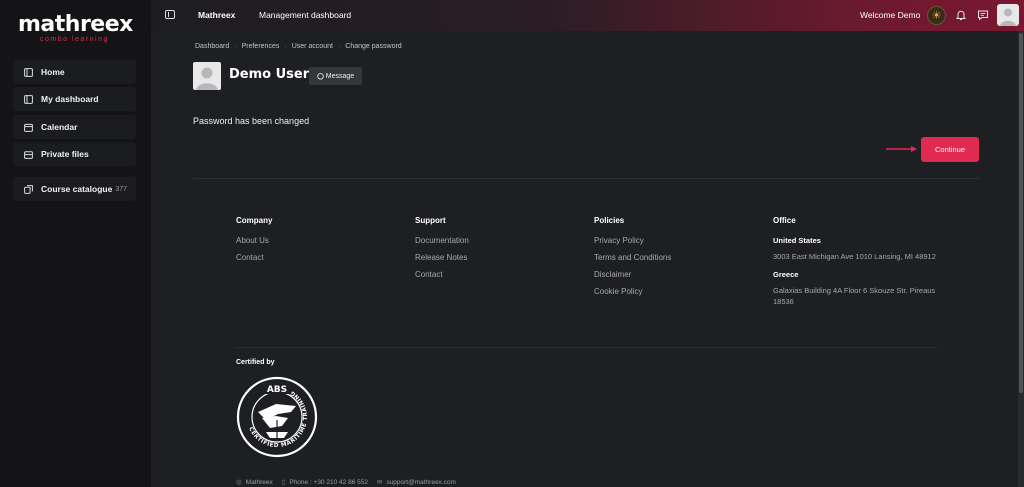 This screenshot has width=1024, height=487. What do you see at coordinates (890, 15) in the screenshot?
I see `welcome-text: Welcome Demo` at bounding box center [890, 15].